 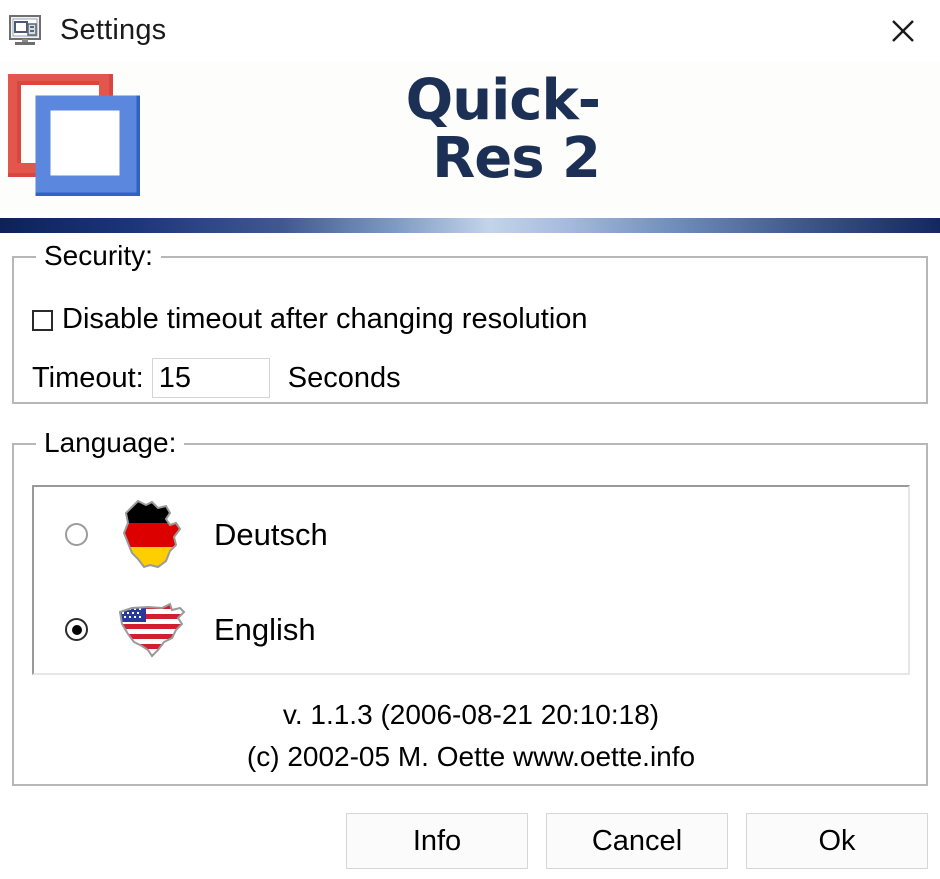 What do you see at coordinates (471, 534) in the screenshot?
I see `language-option-deutsch: Deutsch` at bounding box center [471, 534].